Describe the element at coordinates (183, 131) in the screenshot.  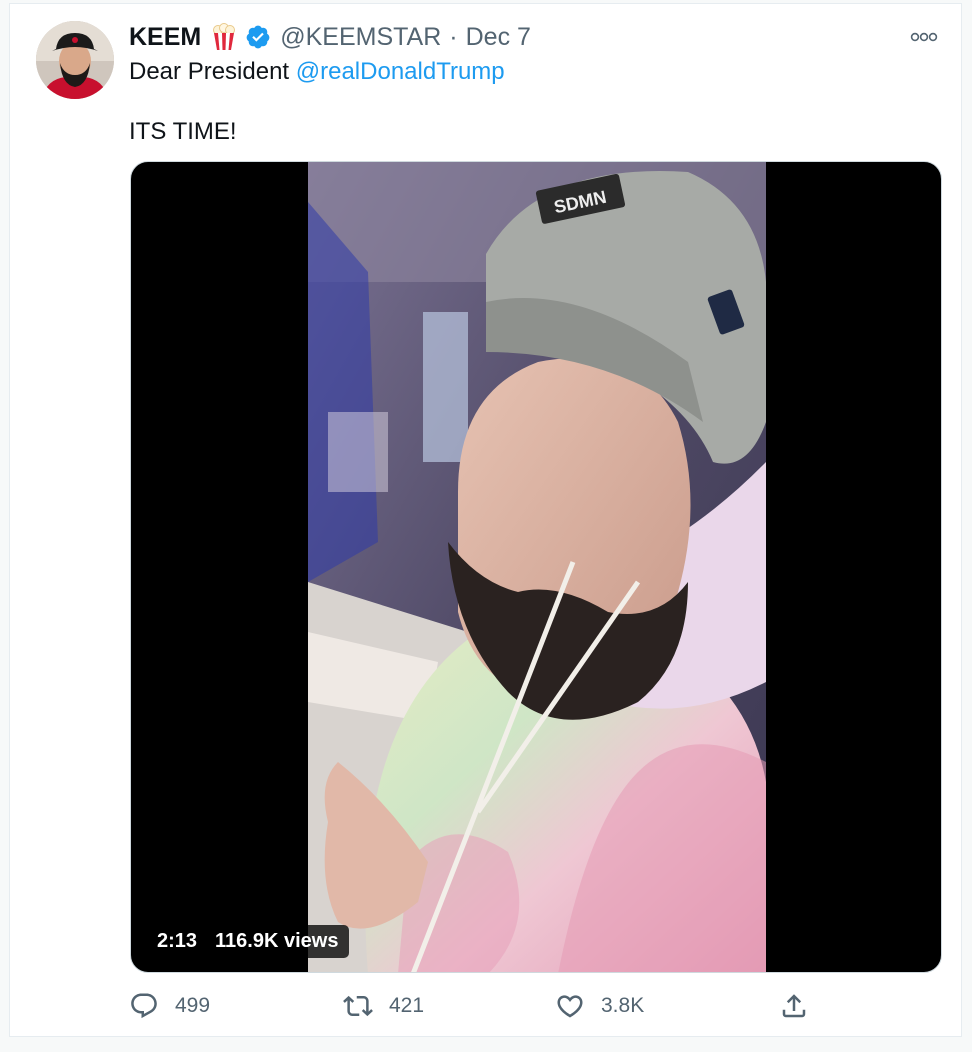
I see `tweet-text-line-2: ITS TIME!` at that location.